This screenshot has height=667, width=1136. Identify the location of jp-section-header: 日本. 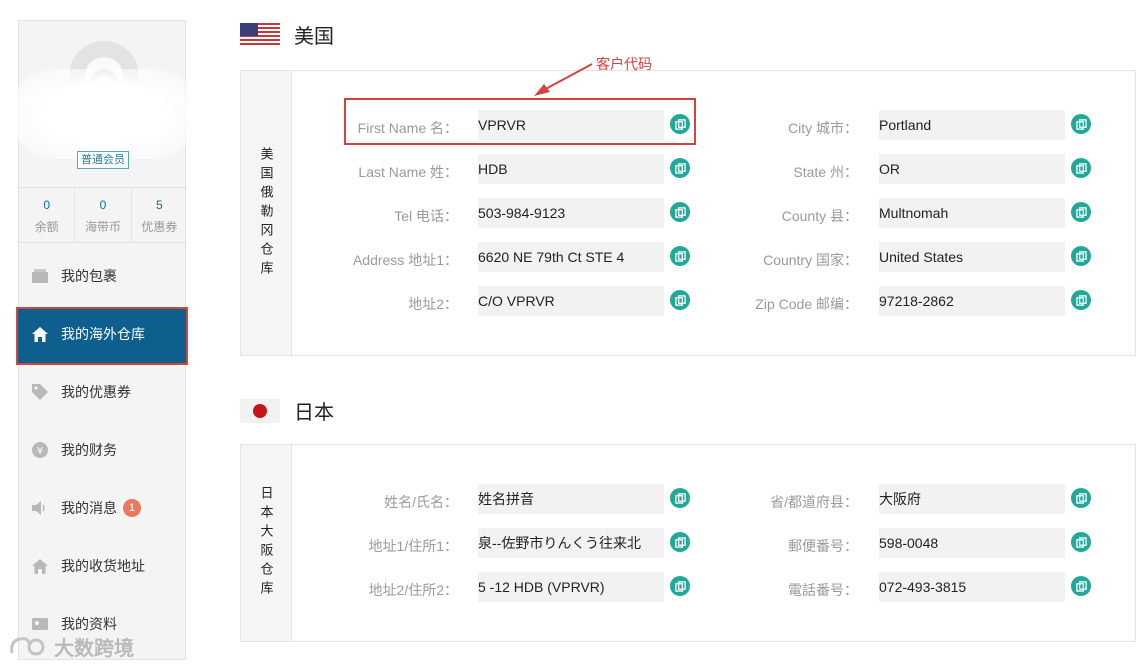
(287, 410).